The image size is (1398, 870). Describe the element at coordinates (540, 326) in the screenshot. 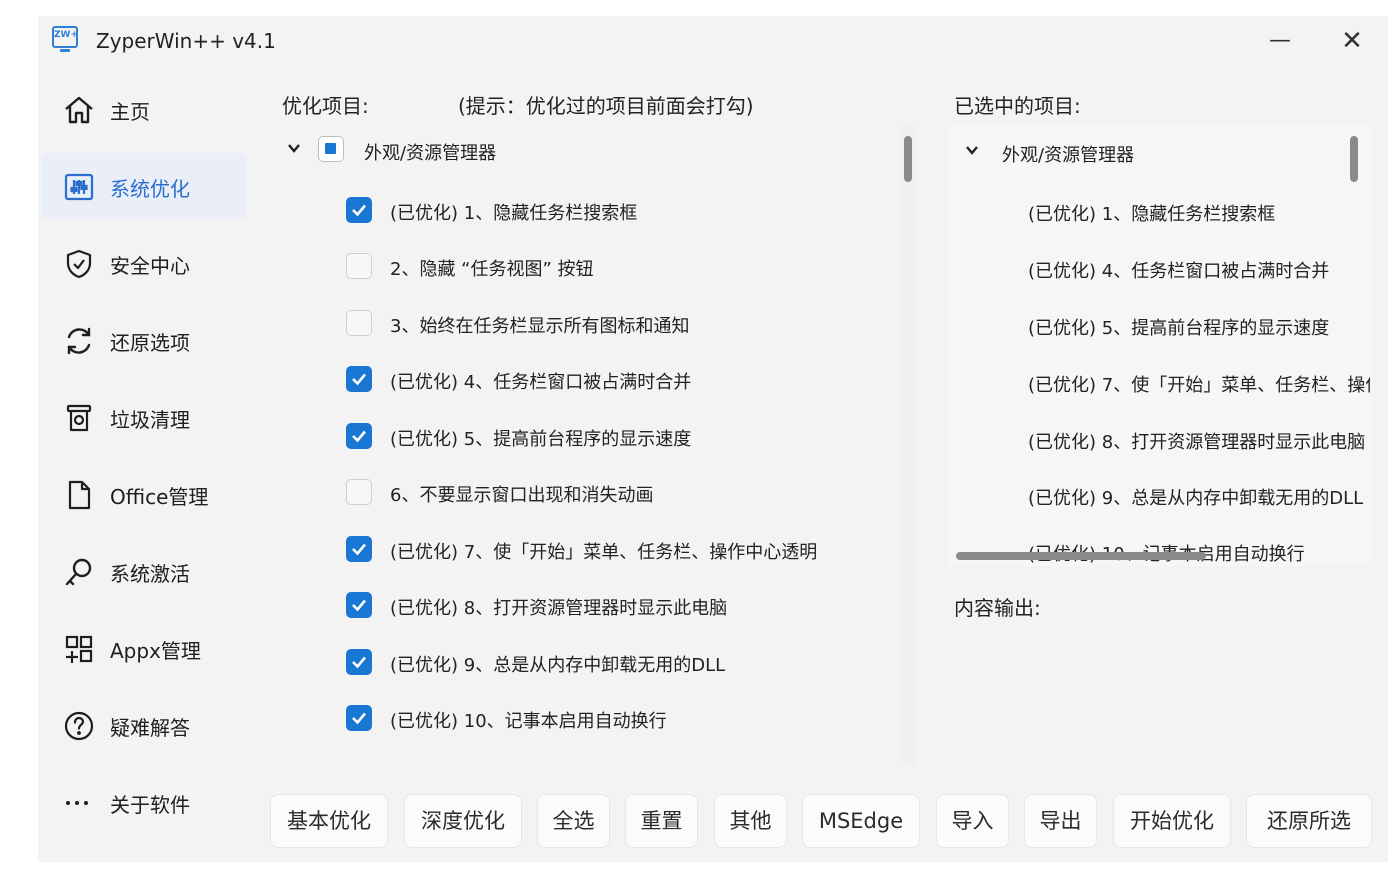

I see `option-label: 3、始终在任务栏显示所有图标和通知` at that location.